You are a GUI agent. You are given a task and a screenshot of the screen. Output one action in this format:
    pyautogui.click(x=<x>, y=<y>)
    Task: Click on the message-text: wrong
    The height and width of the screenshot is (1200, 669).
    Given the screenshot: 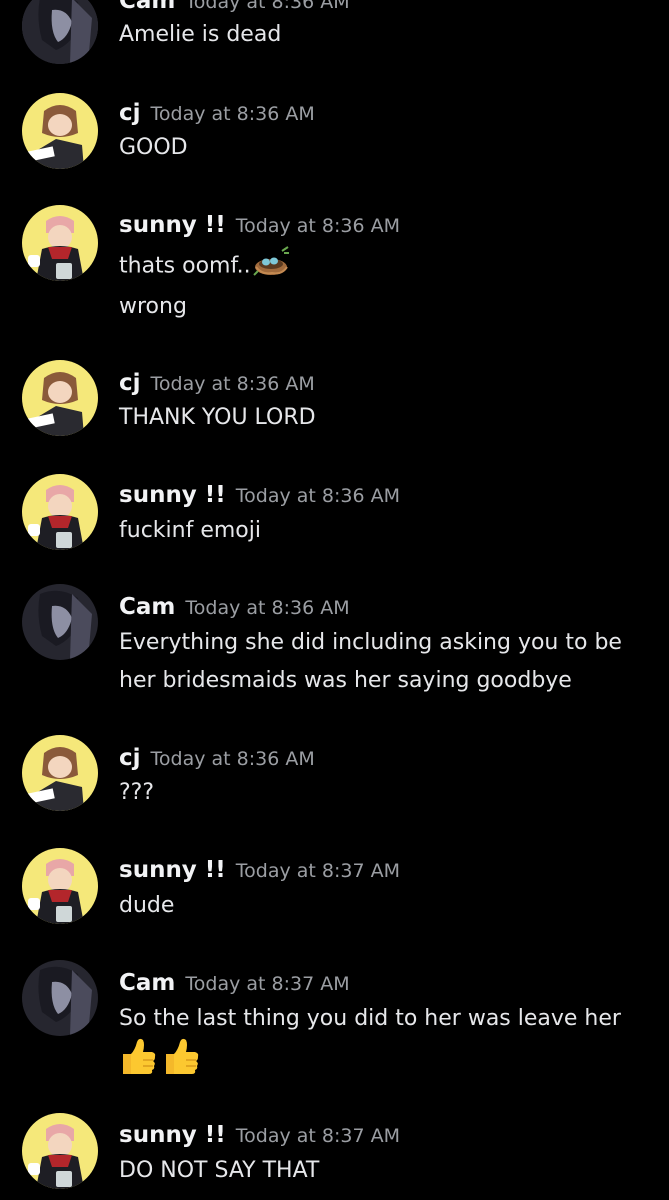 What is the action you would take?
    pyautogui.click(x=153, y=306)
    